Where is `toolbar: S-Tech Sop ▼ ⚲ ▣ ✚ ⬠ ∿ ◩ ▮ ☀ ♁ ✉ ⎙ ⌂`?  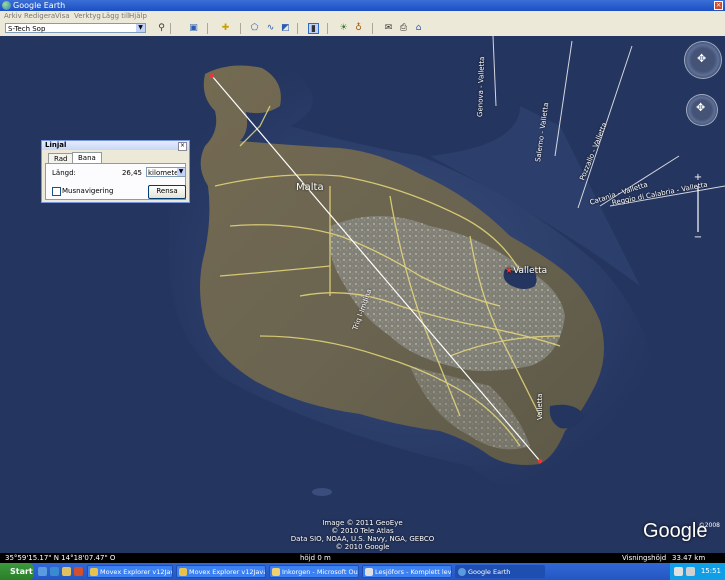
toolbar: S-Tech Sop ▼ ⚲ ▣ ✚ ⬠ ∿ ◩ ▮ ☀ ♁ ✉ ⎙ ⌂ is located at coordinates (362, 29).